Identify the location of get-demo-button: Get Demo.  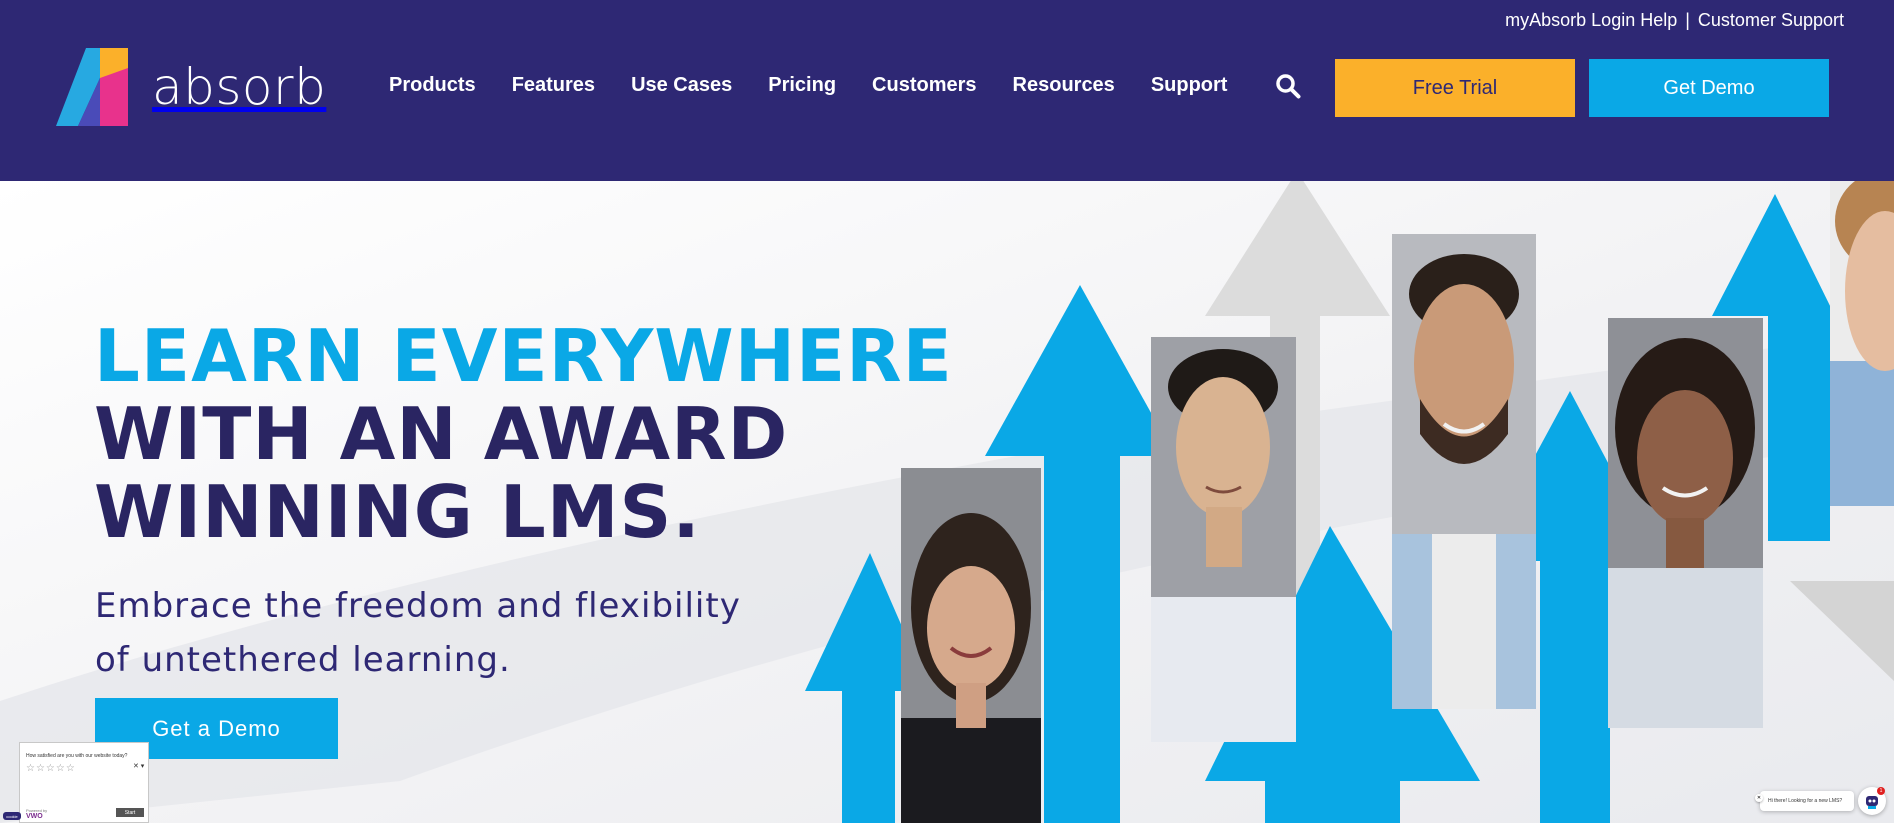
(1709, 88).